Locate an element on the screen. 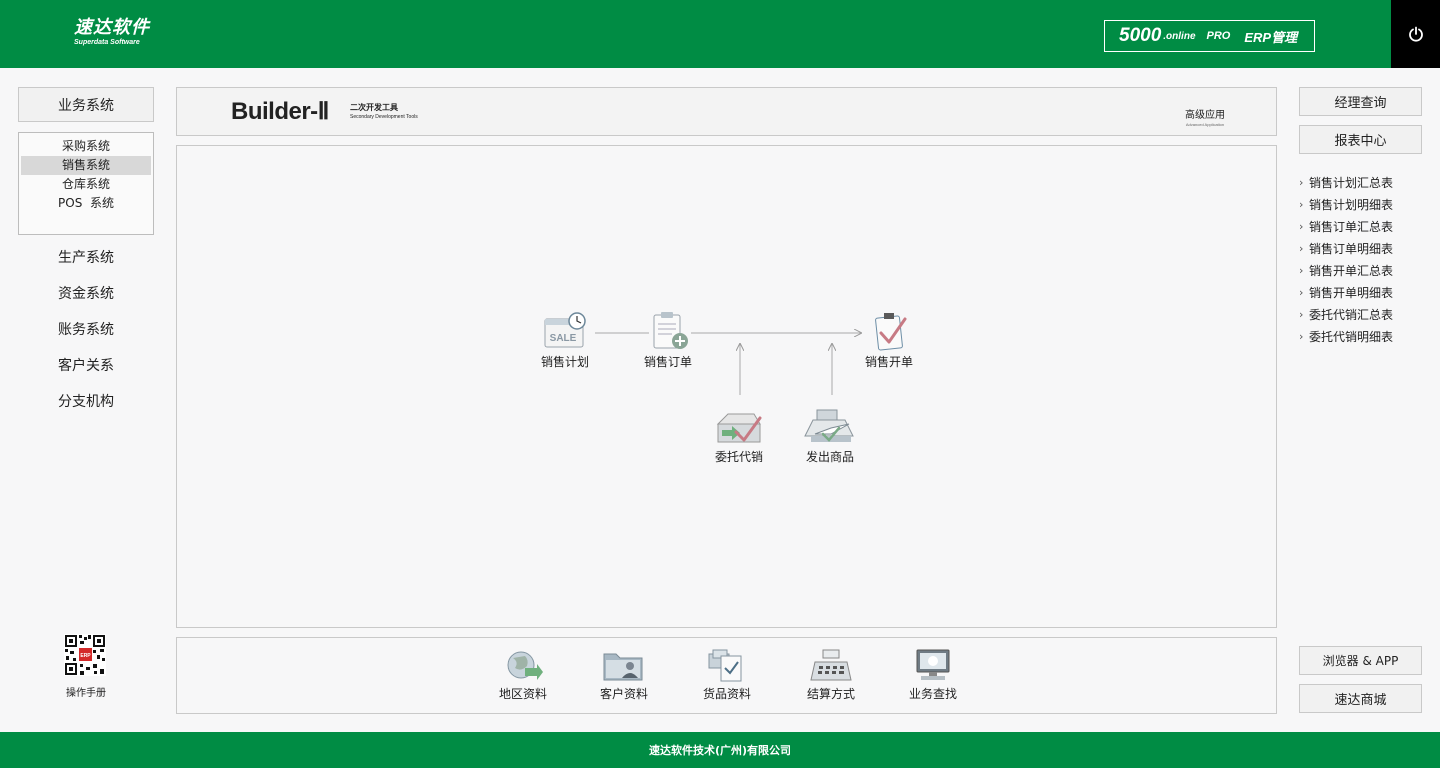  shipping-icon is located at coordinates (829, 425).